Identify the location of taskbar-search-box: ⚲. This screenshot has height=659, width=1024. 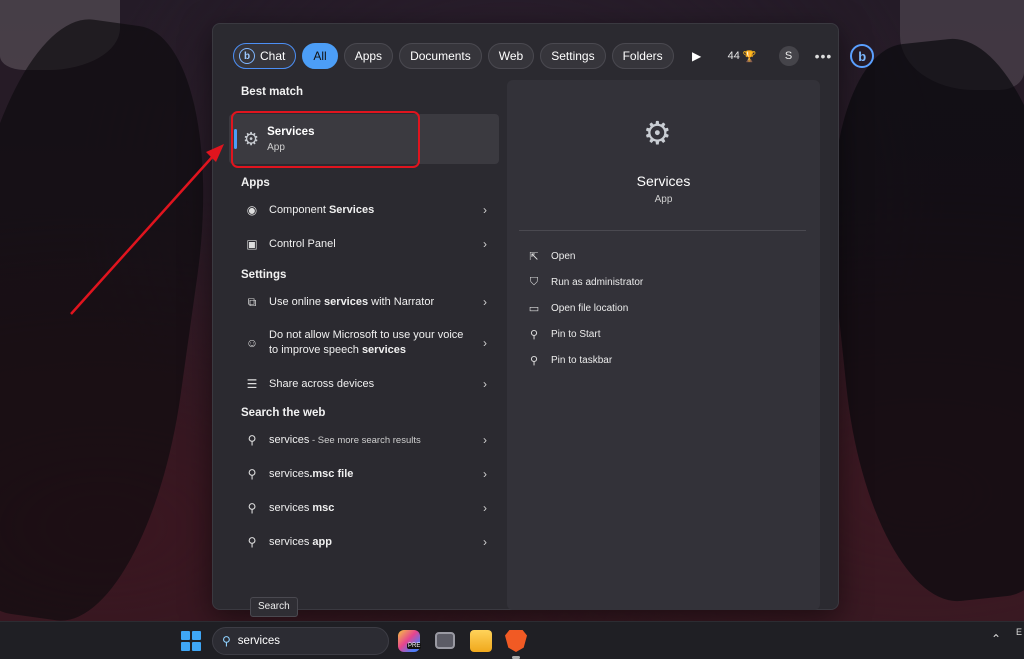
(300, 641).